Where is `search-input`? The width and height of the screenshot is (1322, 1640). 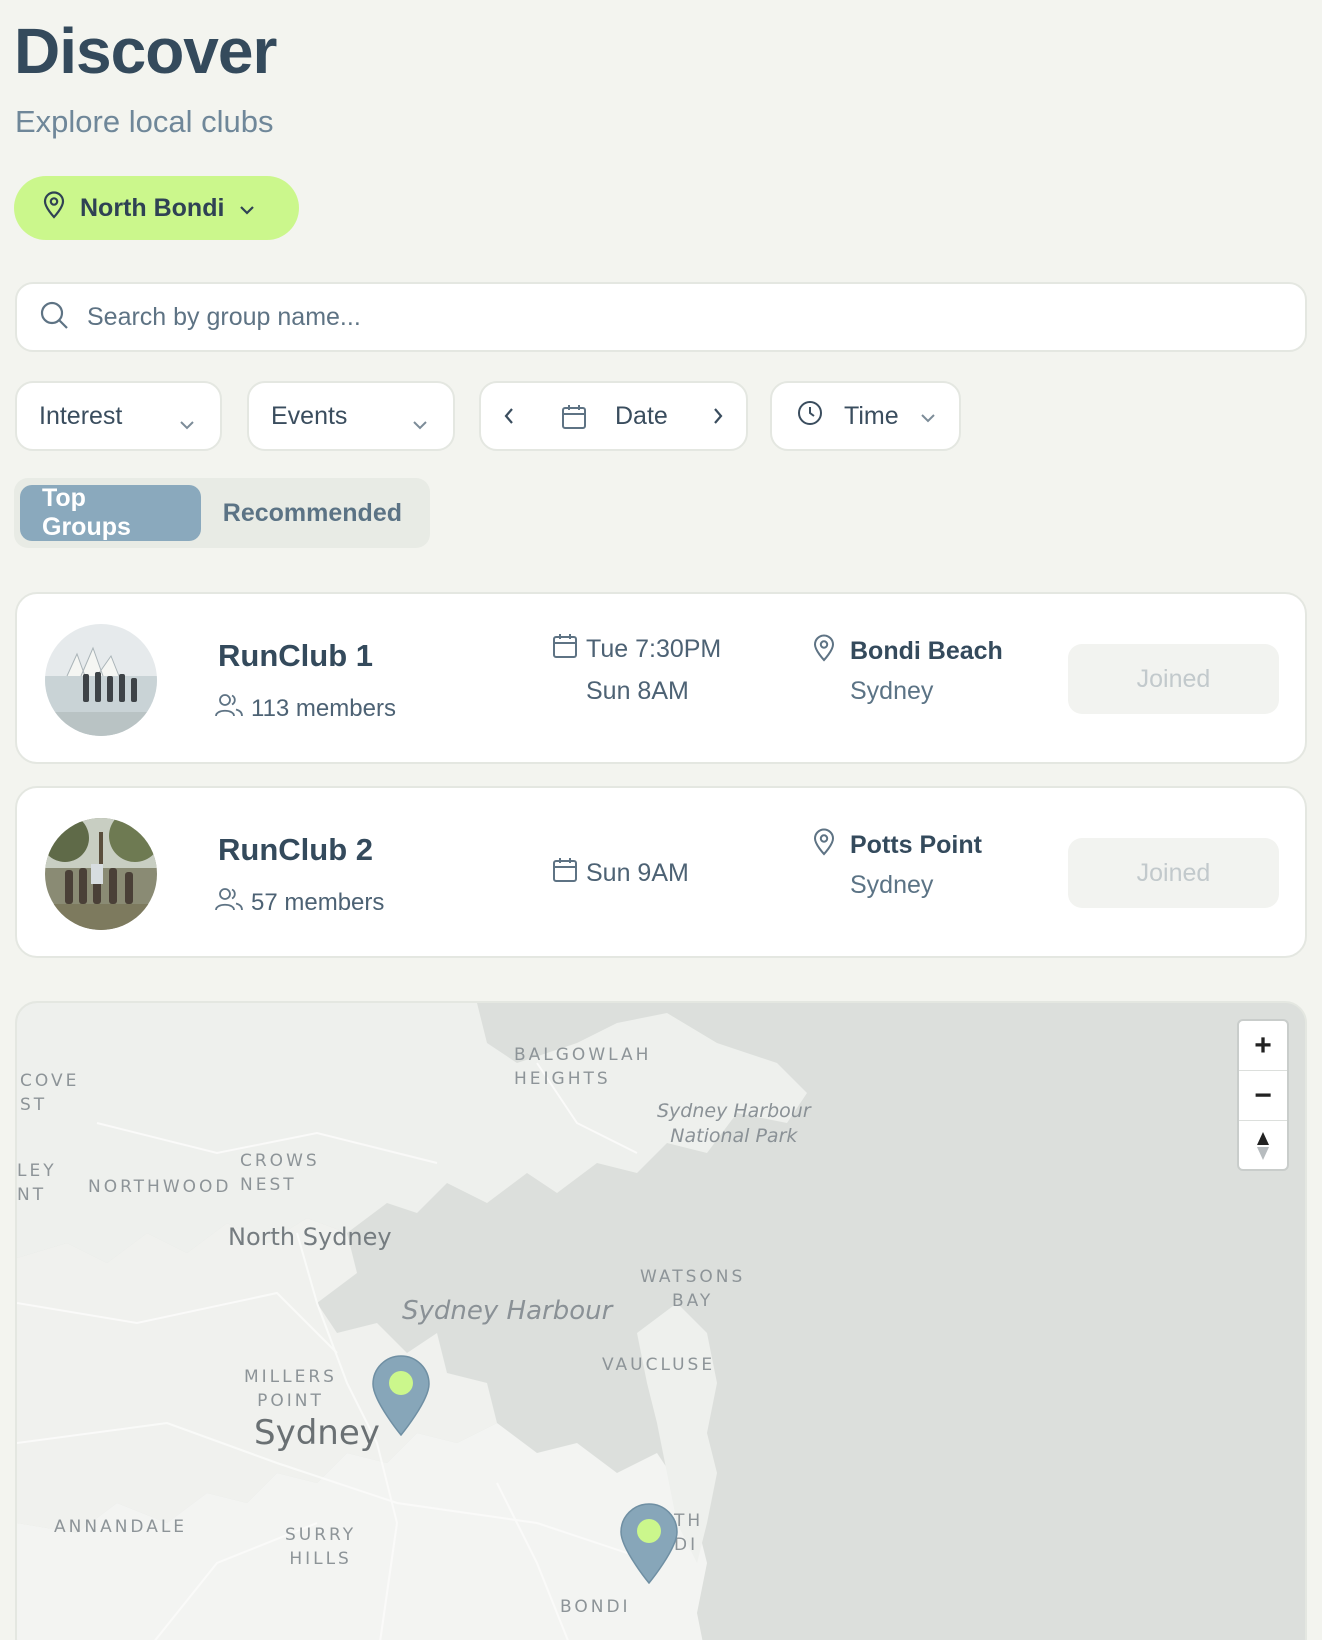 search-input is located at coordinates (696, 317).